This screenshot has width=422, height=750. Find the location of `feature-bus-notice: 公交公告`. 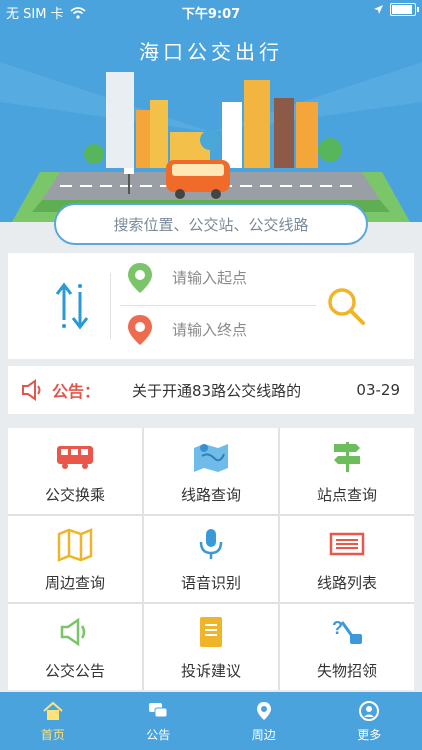

feature-bus-notice: 公交公告 is located at coordinates (75, 647).